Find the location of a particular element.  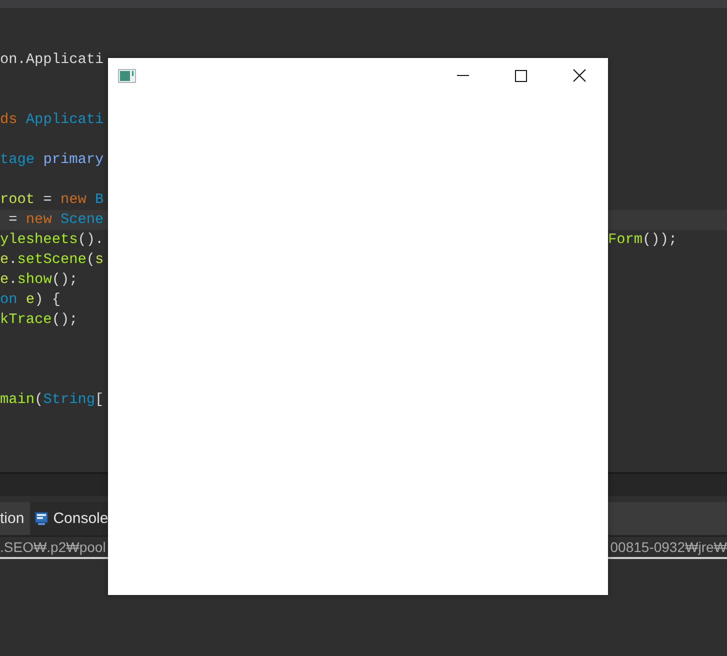

code-line: e.setScene(s is located at coordinates (52, 260).